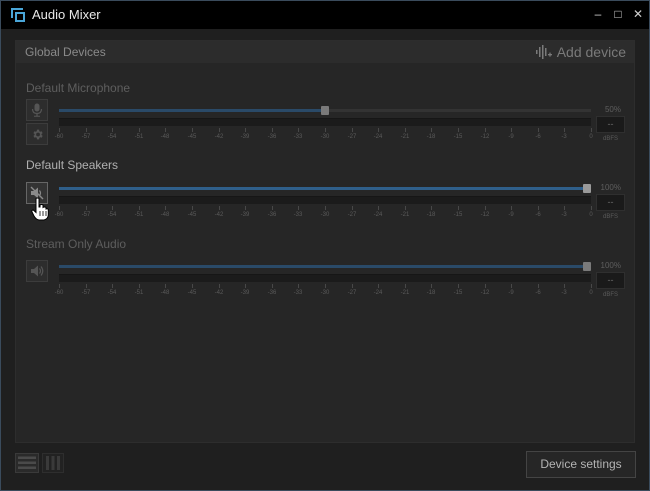 Image resolution: width=650 pixels, height=491 pixels. I want to click on meter-tick-label: -30, so click(325, 137).